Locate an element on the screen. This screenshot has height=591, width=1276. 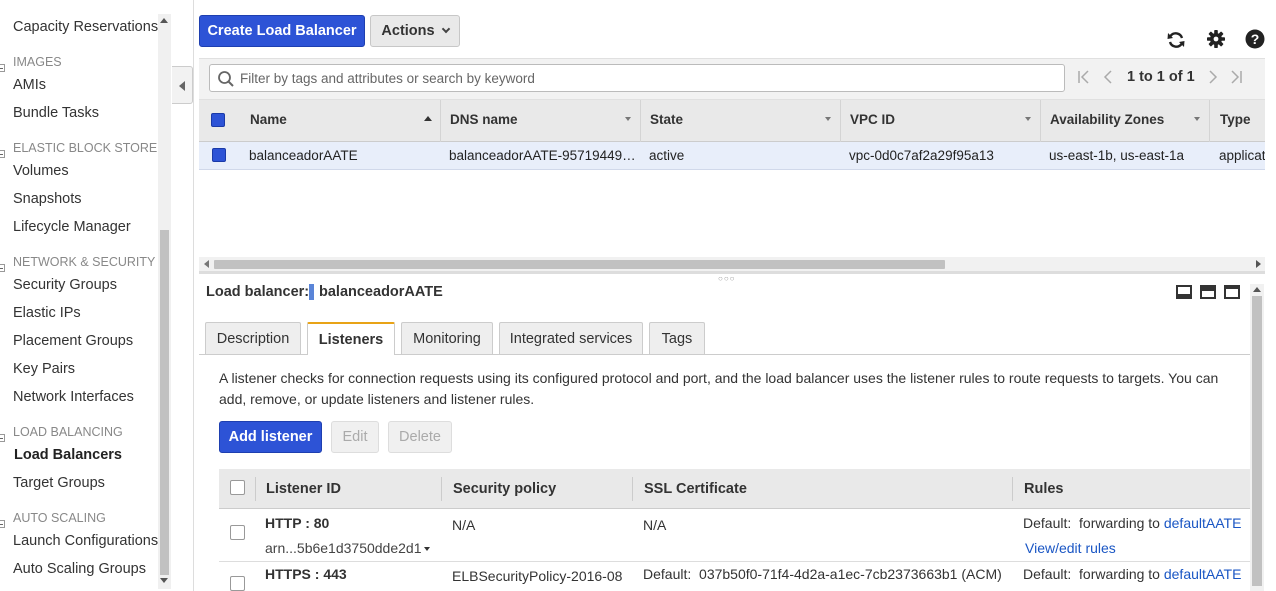
tab-monitoring: Monitoring is located at coordinates (447, 338).